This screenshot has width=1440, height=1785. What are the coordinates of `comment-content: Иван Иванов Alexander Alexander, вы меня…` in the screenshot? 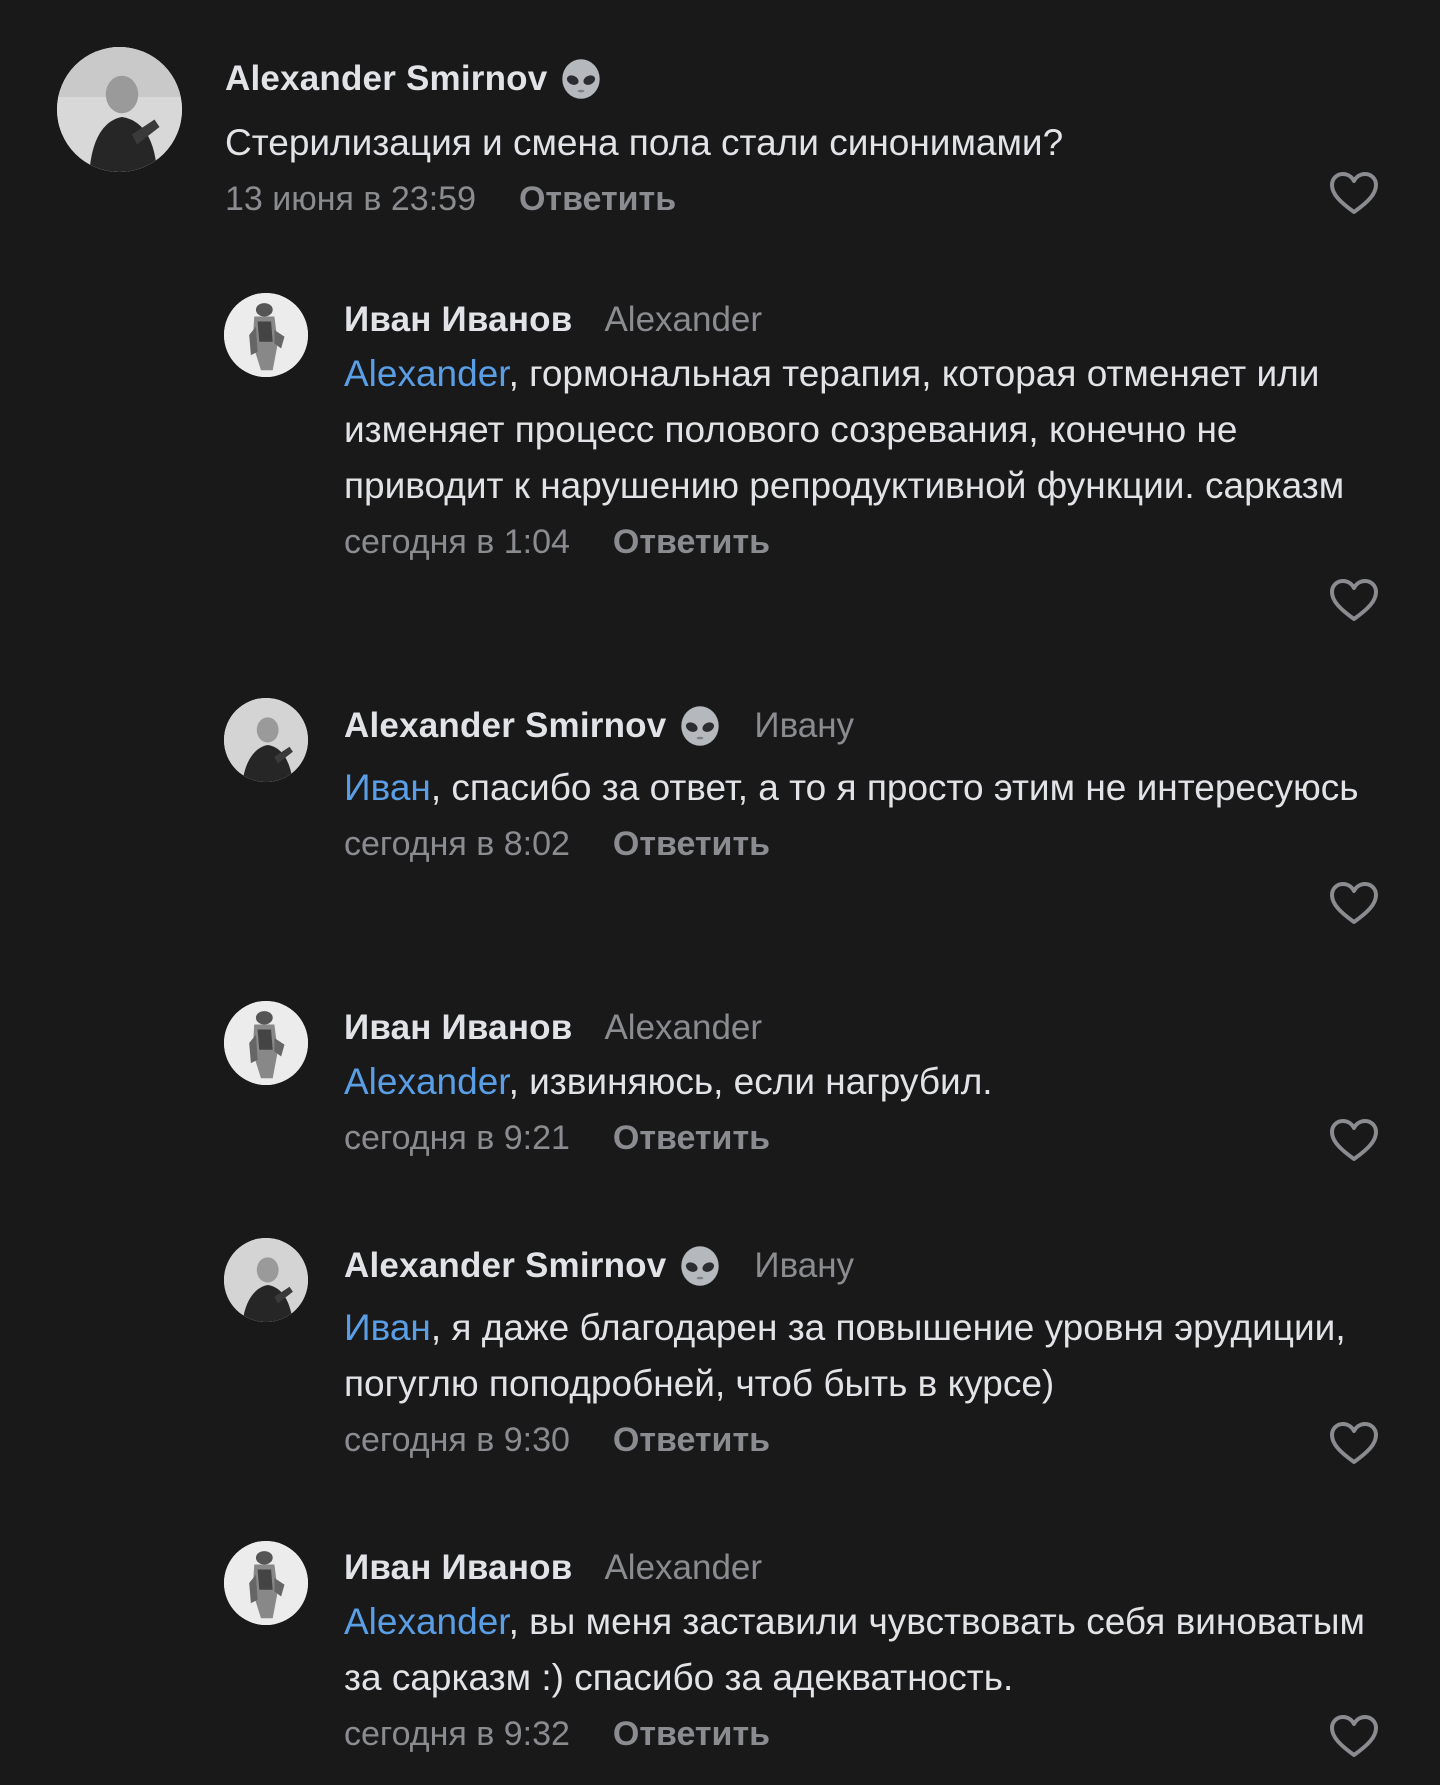 It's located at (862, 1654).